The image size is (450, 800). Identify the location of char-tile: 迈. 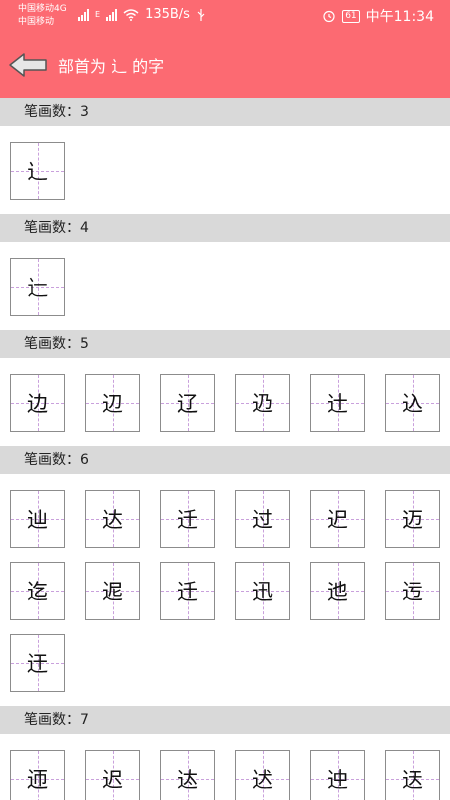
(412, 519).